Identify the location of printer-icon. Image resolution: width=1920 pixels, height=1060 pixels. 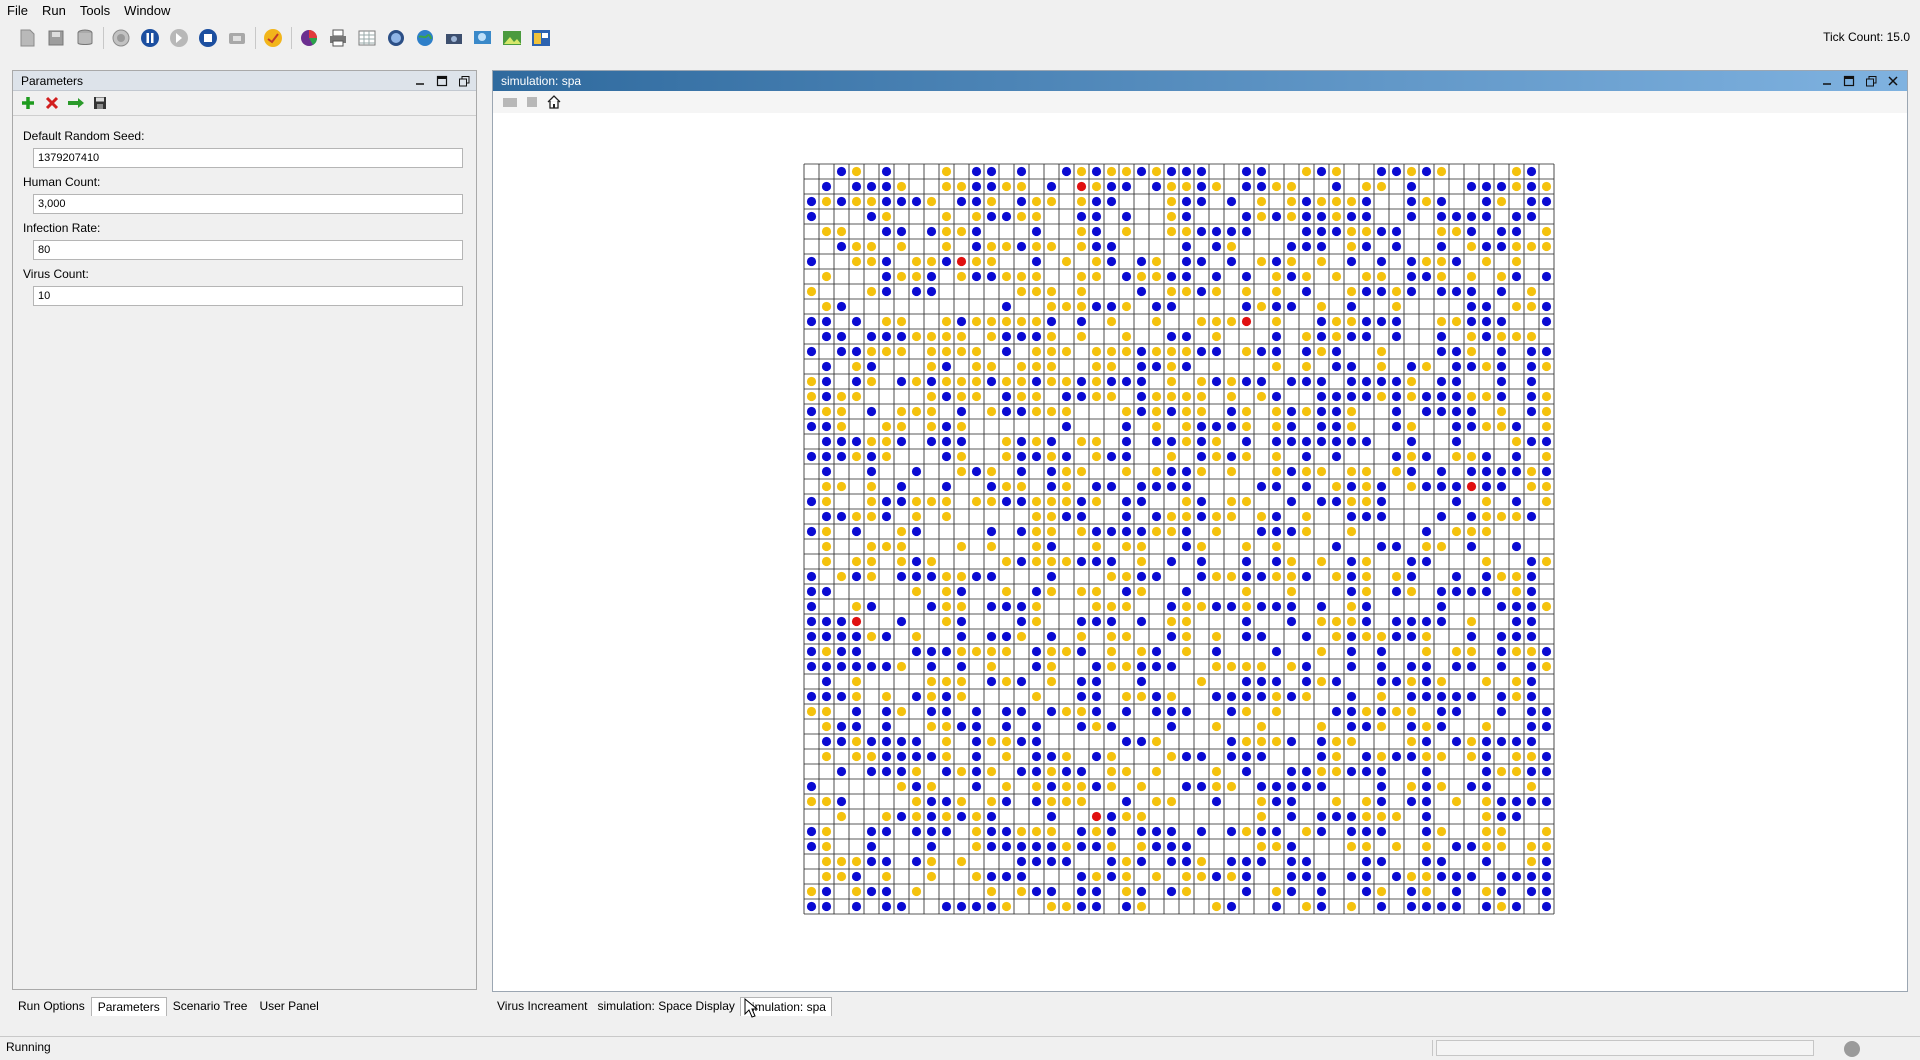
(338, 38).